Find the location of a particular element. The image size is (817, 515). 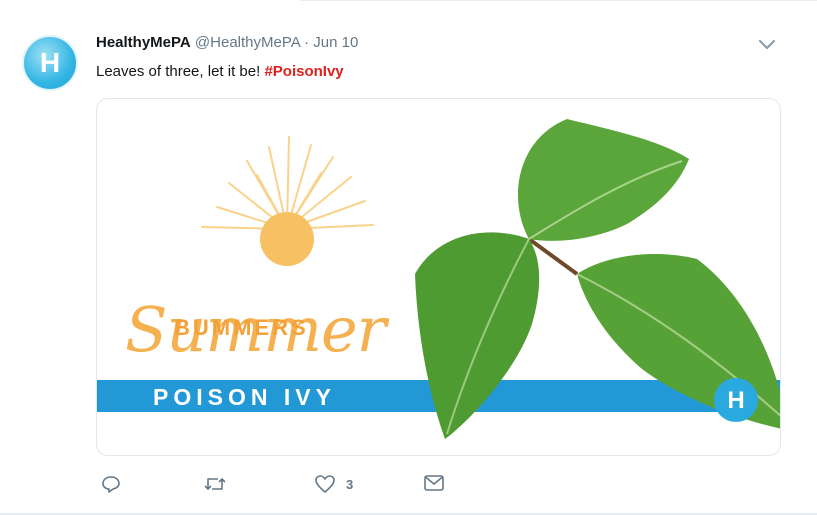

direct-message-button is located at coordinates (434, 483).